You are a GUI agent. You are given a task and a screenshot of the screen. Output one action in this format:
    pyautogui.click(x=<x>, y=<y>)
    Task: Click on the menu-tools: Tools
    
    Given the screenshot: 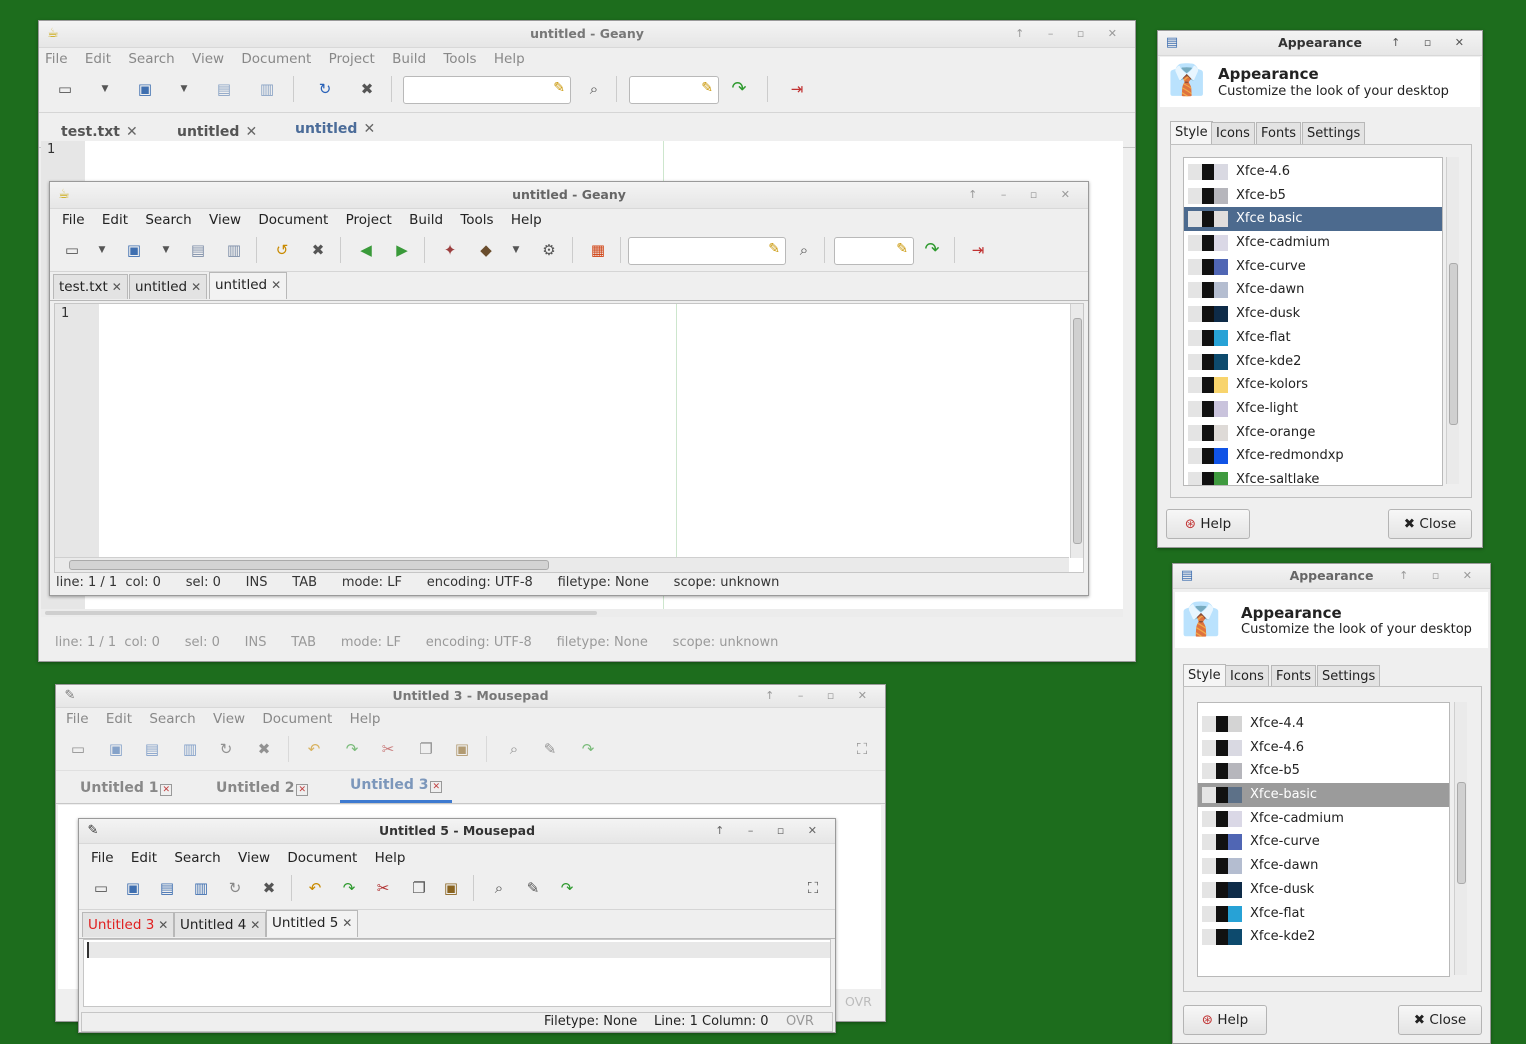 What is the action you would take?
    pyautogui.click(x=476, y=220)
    